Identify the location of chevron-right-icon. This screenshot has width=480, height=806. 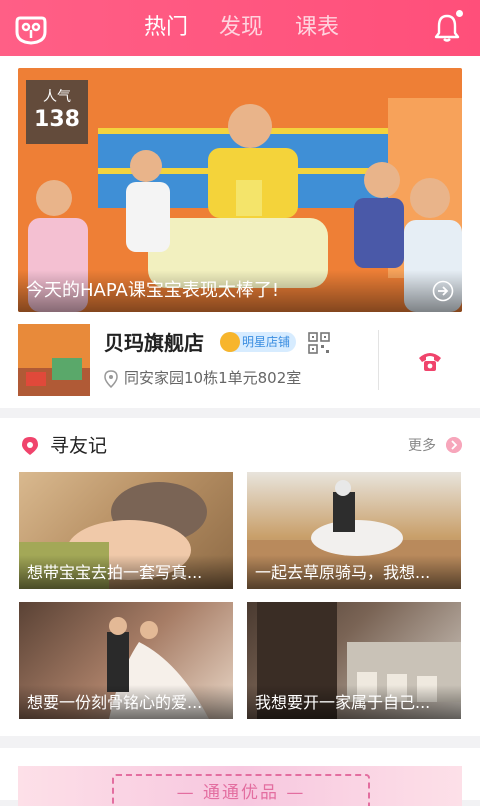
(454, 445).